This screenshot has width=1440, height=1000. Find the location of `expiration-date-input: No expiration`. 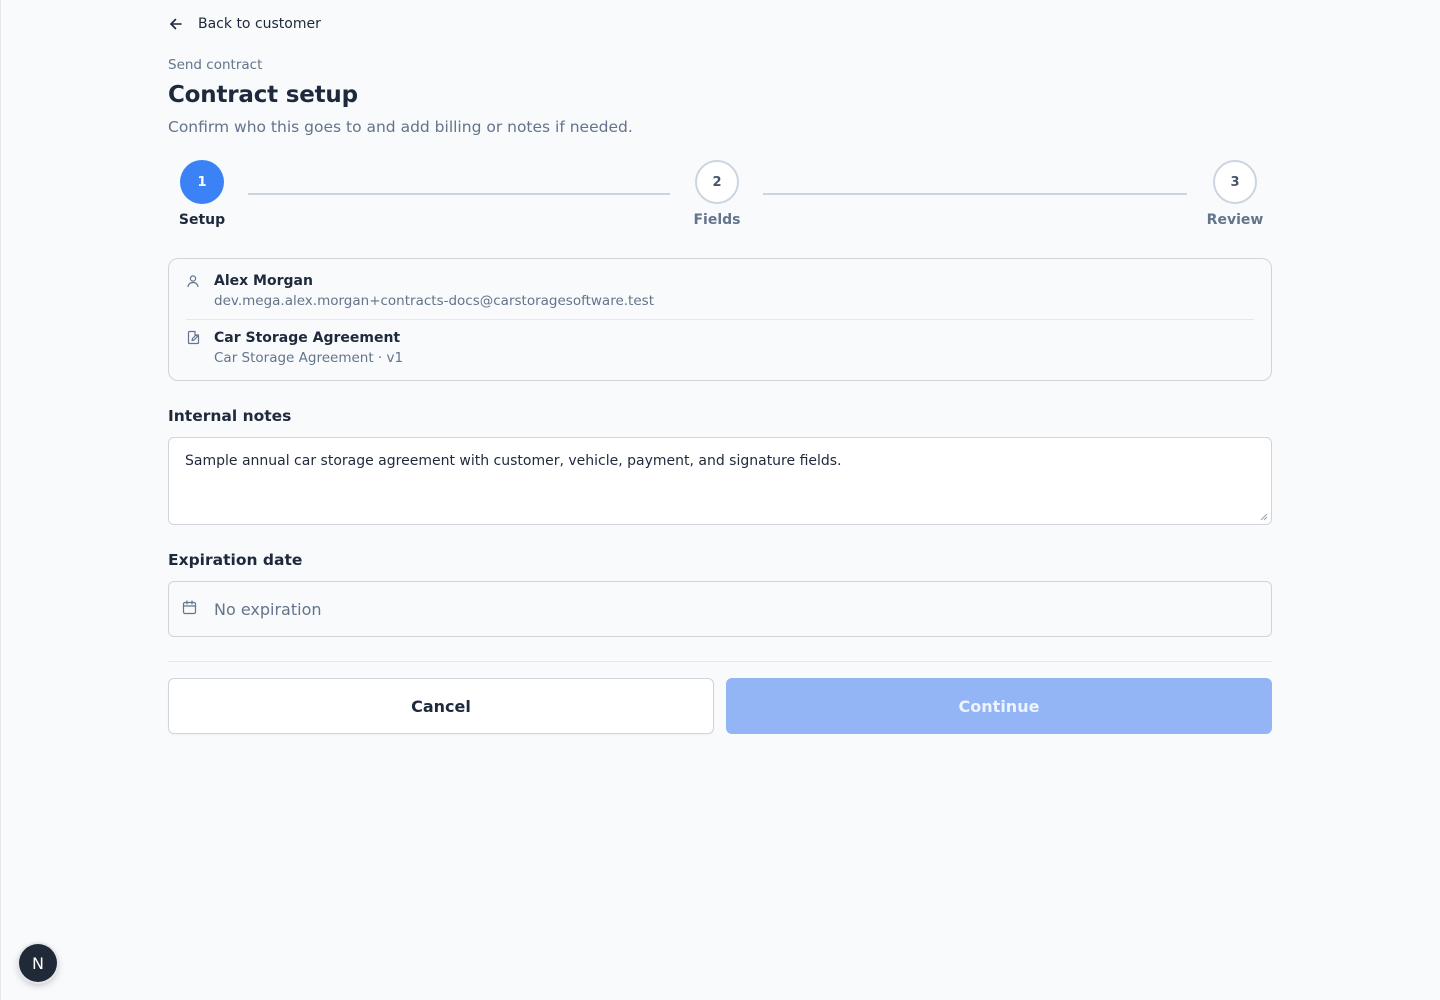

expiration-date-input: No expiration is located at coordinates (720, 609).